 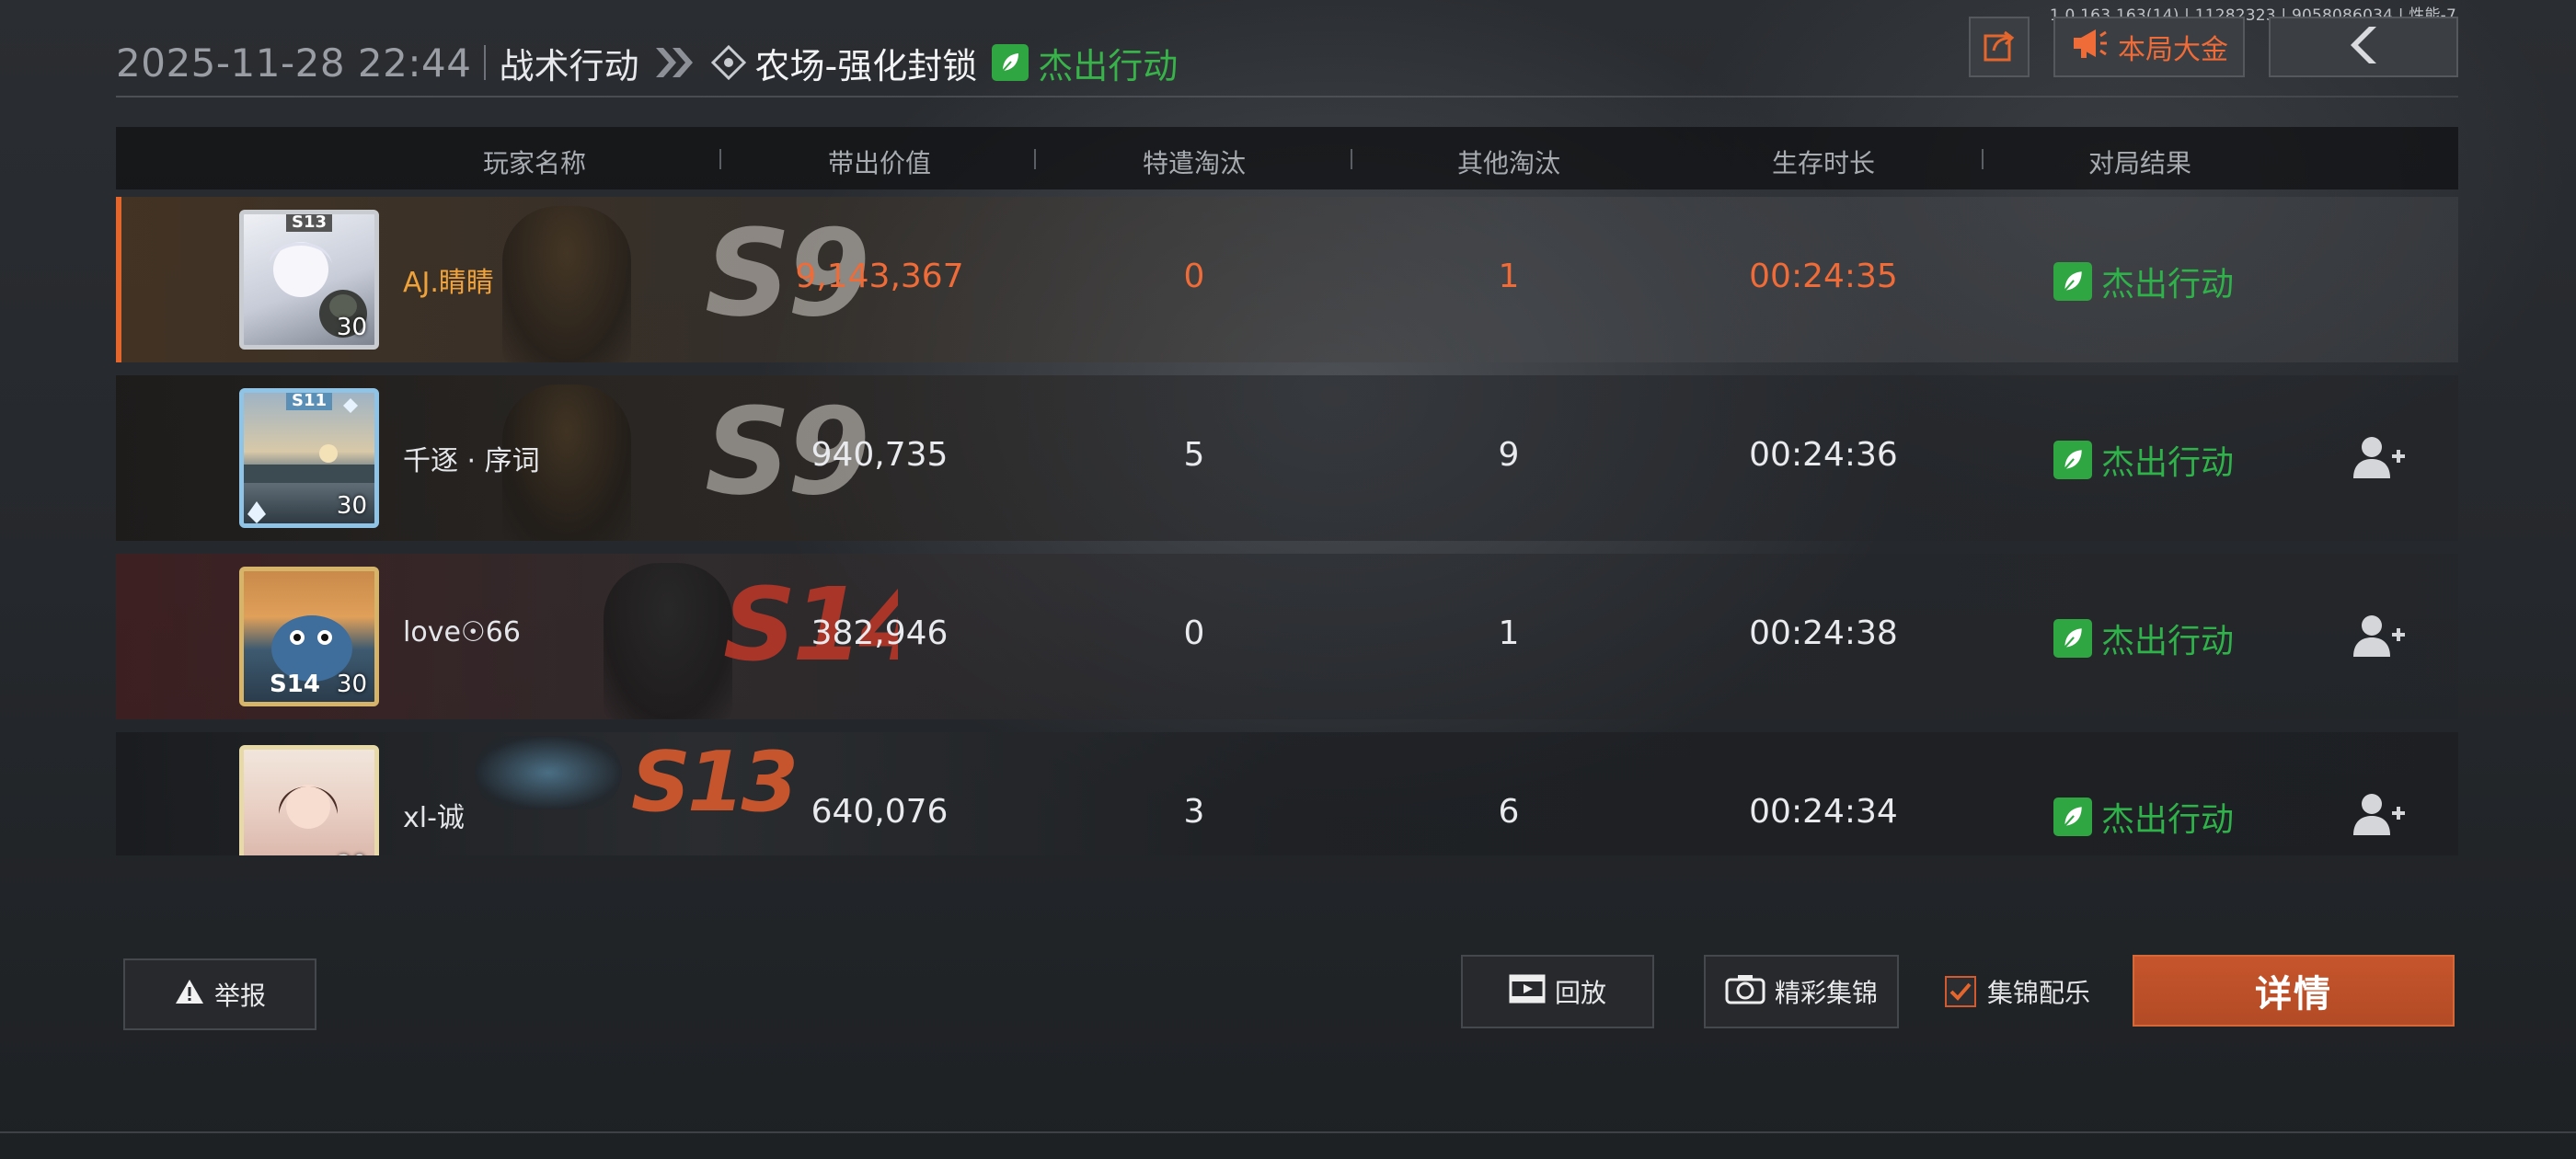 What do you see at coordinates (309, 401) in the screenshot?
I see `avatar-season-badge: S11` at bounding box center [309, 401].